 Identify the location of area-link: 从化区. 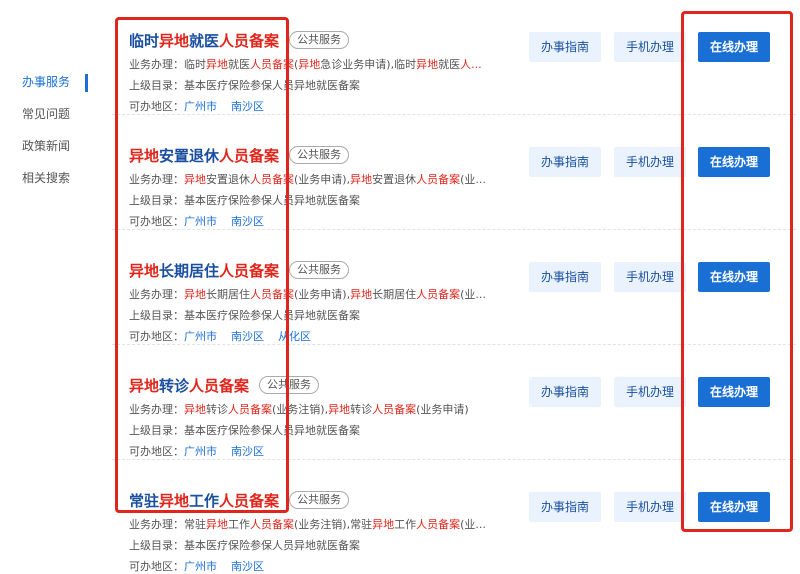
(294, 336).